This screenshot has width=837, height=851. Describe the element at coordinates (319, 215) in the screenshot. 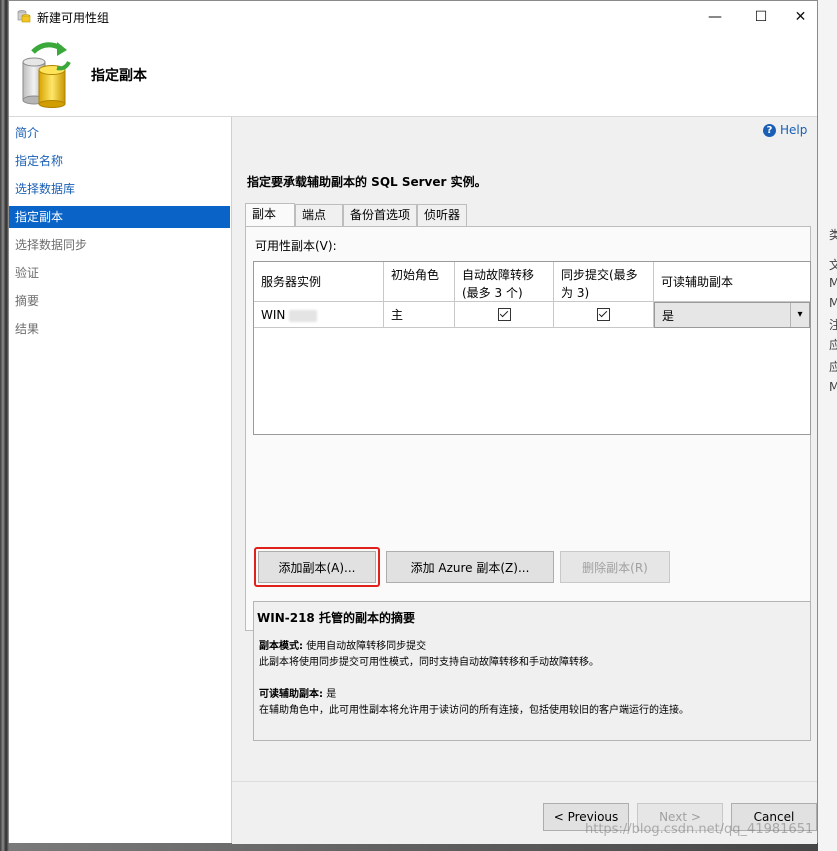

I see `tab-endpoints: 端点` at that location.